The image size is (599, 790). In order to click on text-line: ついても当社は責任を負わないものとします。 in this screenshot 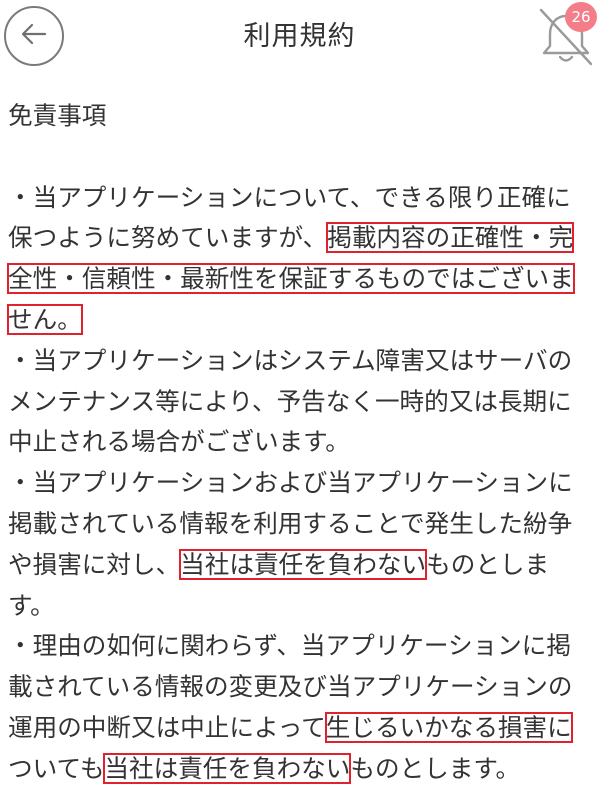, I will do `click(303, 769)`.